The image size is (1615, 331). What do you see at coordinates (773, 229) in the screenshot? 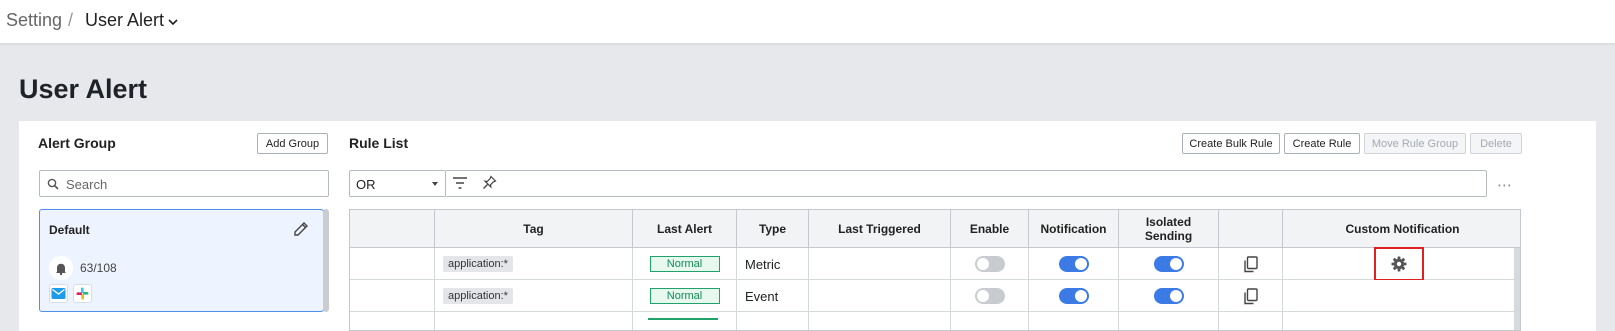
I see `col-header-type: Type` at bounding box center [773, 229].